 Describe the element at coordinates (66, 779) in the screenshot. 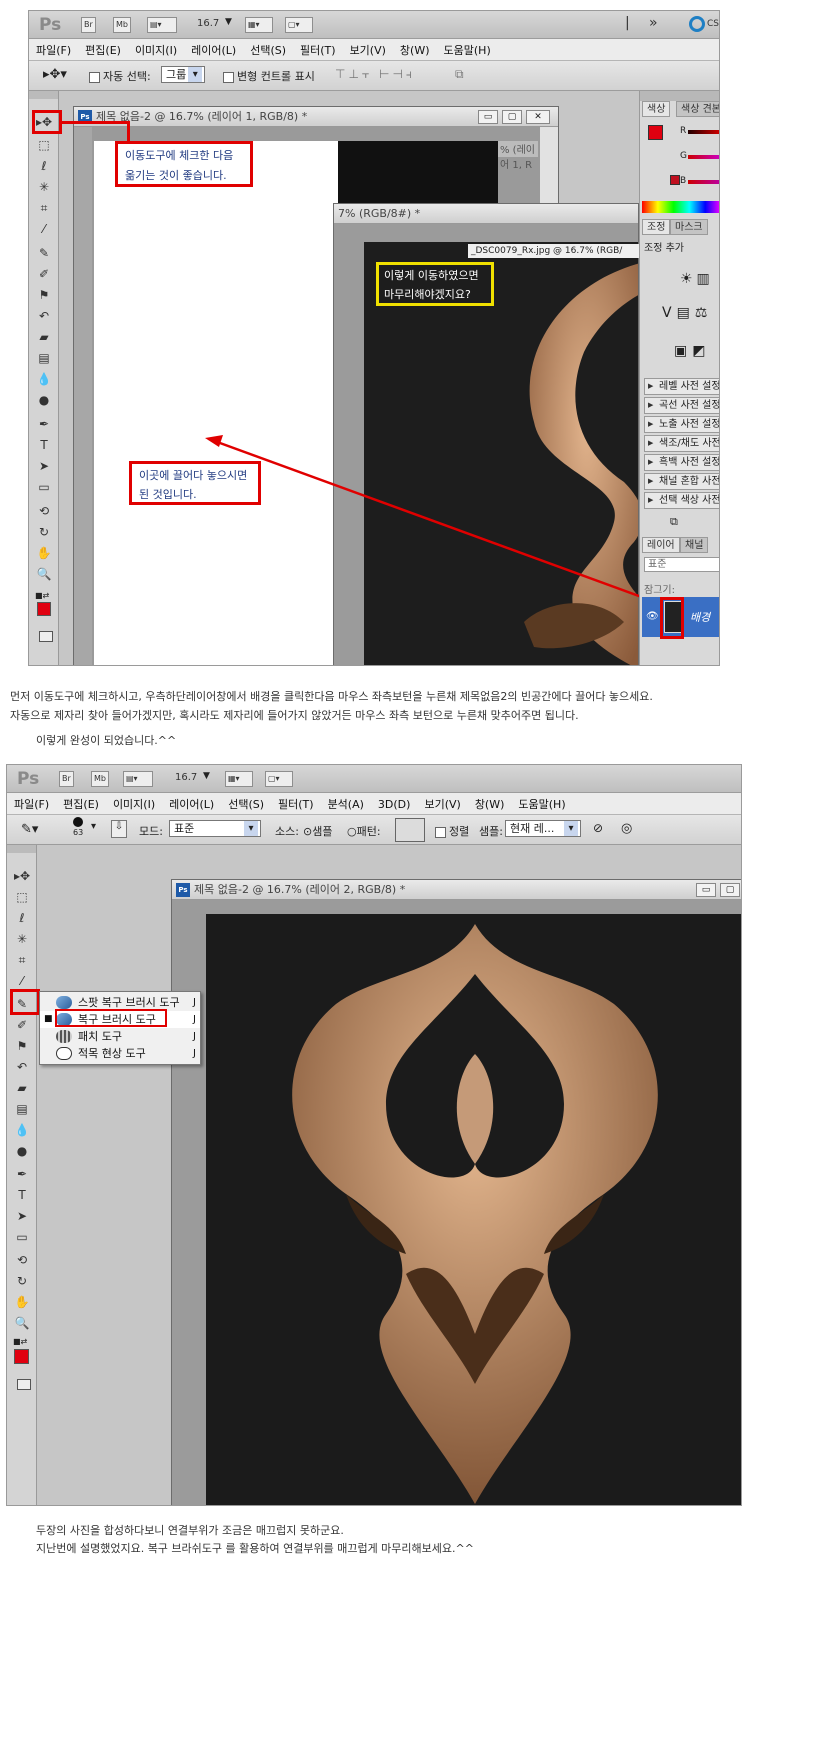

I see `bridge-button-2: Br` at that location.